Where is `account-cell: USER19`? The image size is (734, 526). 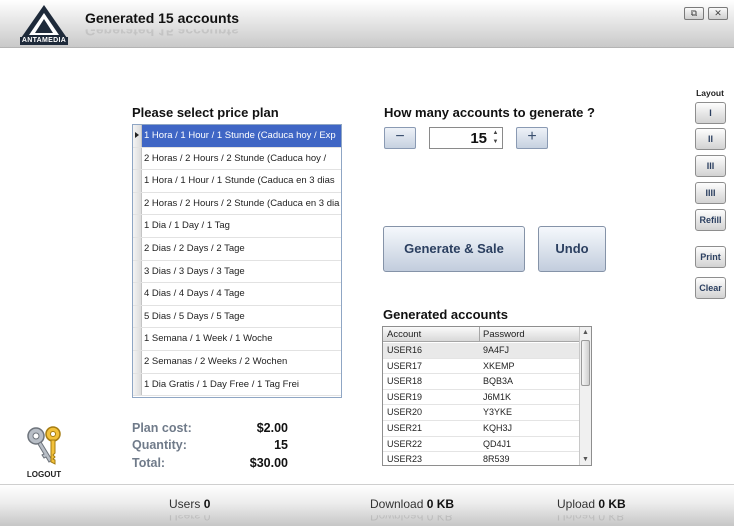 account-cell: USER19 is located at coordinates (405, 396).